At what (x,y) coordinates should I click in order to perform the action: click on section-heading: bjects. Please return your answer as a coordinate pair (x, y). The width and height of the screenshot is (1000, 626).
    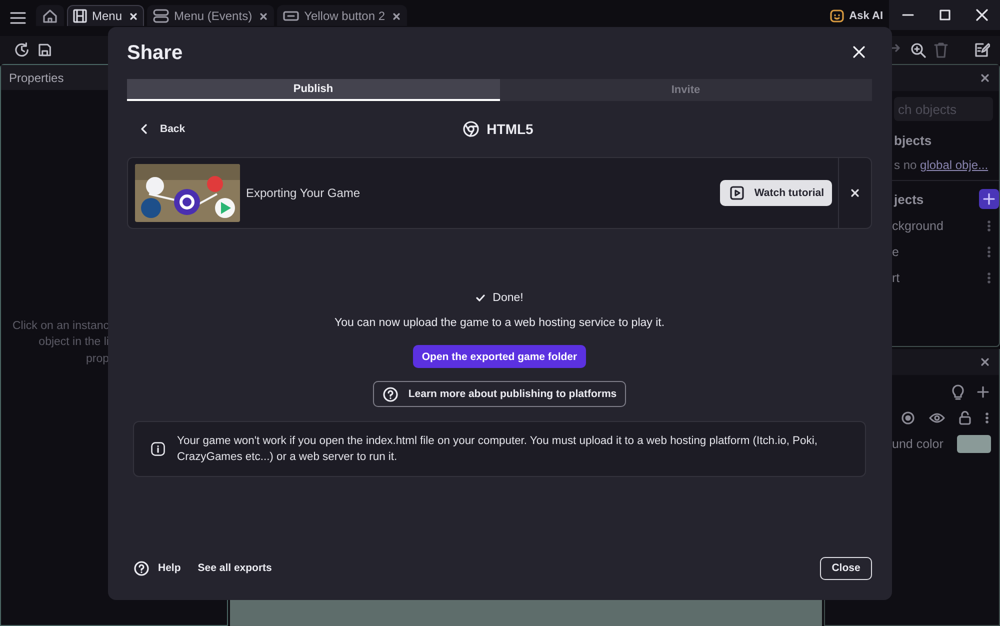
    Looking at the image, I should click on (913, 140).